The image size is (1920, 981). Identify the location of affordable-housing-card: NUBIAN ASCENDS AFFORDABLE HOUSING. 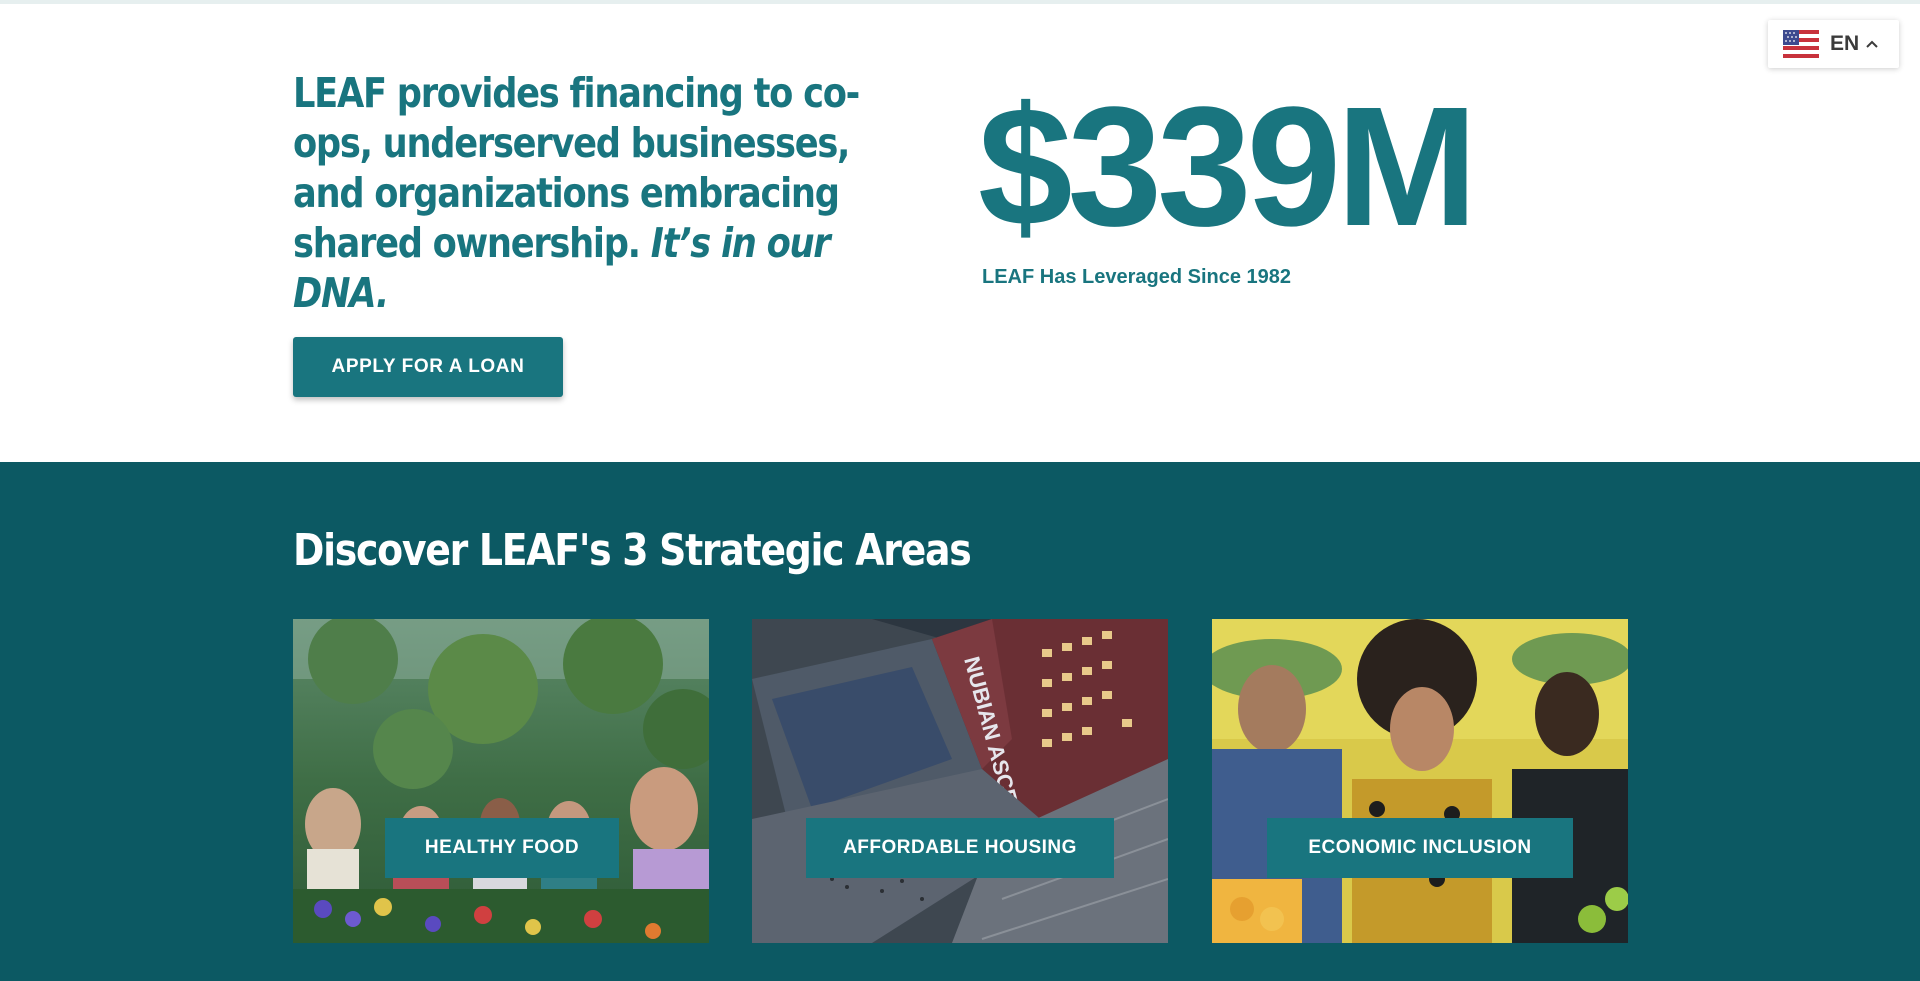
(960, 781).